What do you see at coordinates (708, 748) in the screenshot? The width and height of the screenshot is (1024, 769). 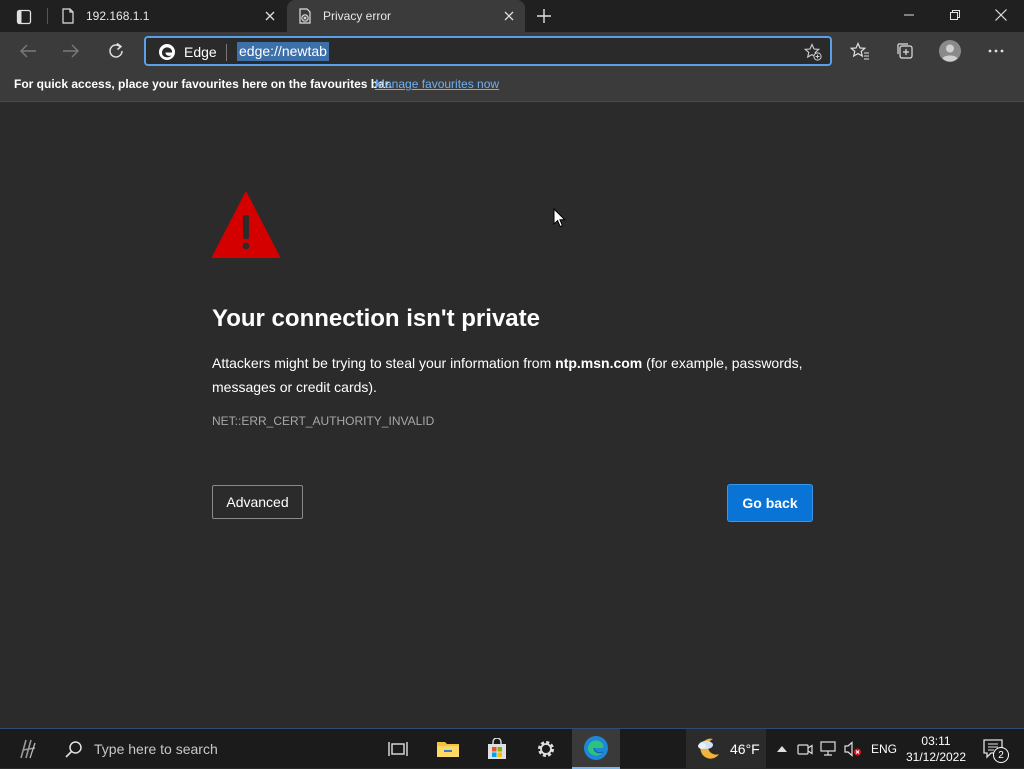 I see `weather-moon-cloud-icon` at bounding box center [708, 748].